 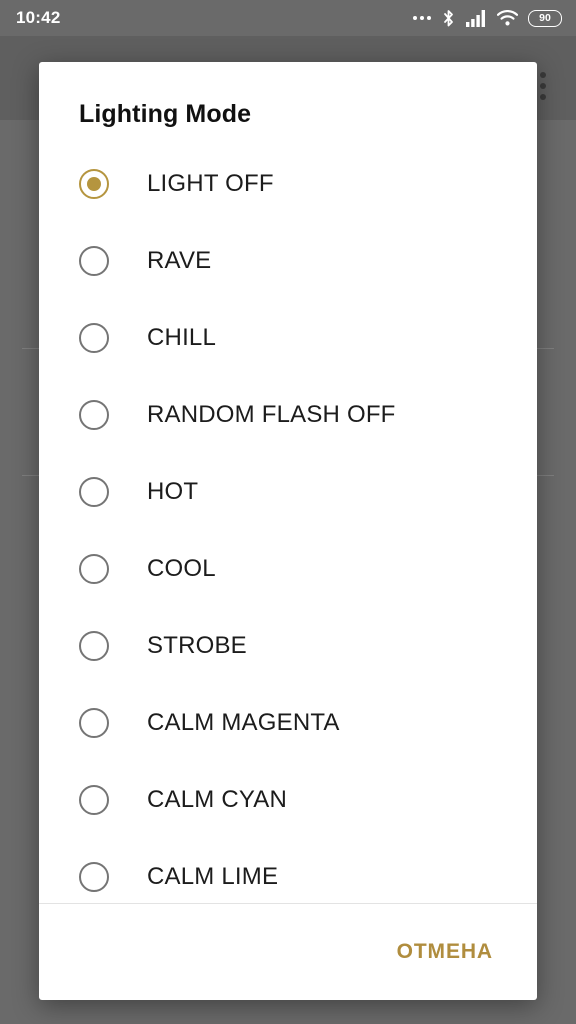 I want to click on option-label: RAVE, so click(x=179, y=260).